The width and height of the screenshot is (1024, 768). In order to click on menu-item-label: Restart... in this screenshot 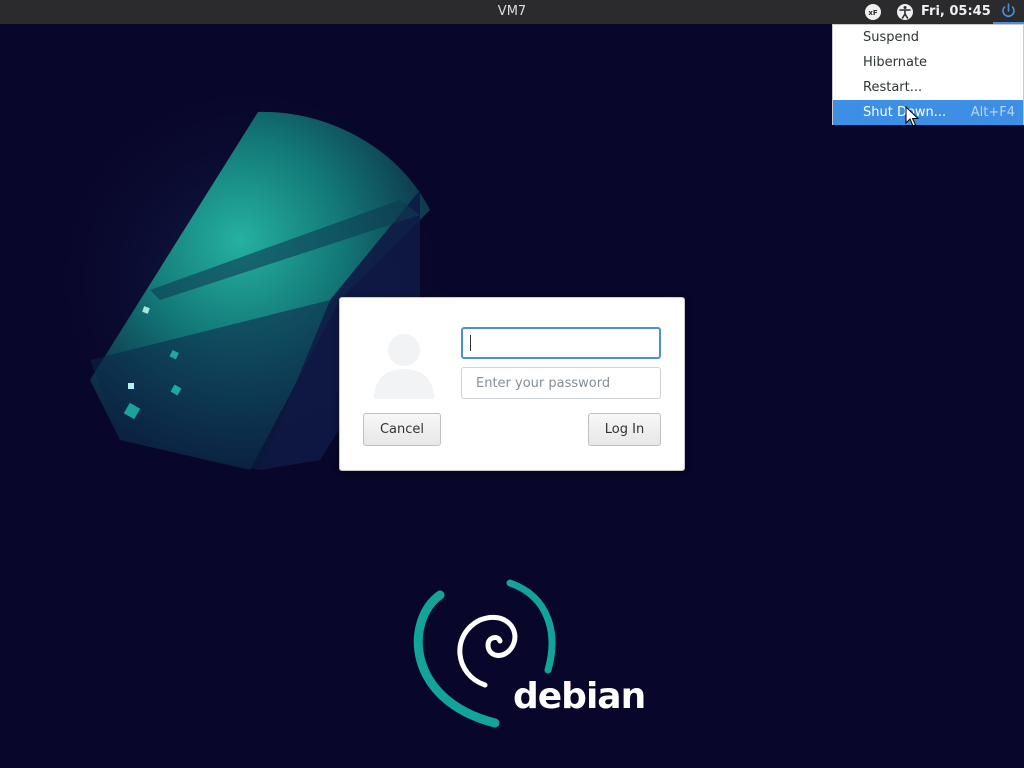, I will do `click(893, 87)`.